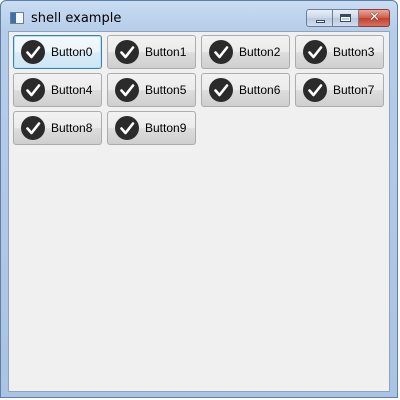 Image resolution: width=400 pixels, height=400 pixels. What do you see at coordinates (199, 16) in the screenshot?
I see `title-bar: shell example ✕` at bounding box center [199, 16].